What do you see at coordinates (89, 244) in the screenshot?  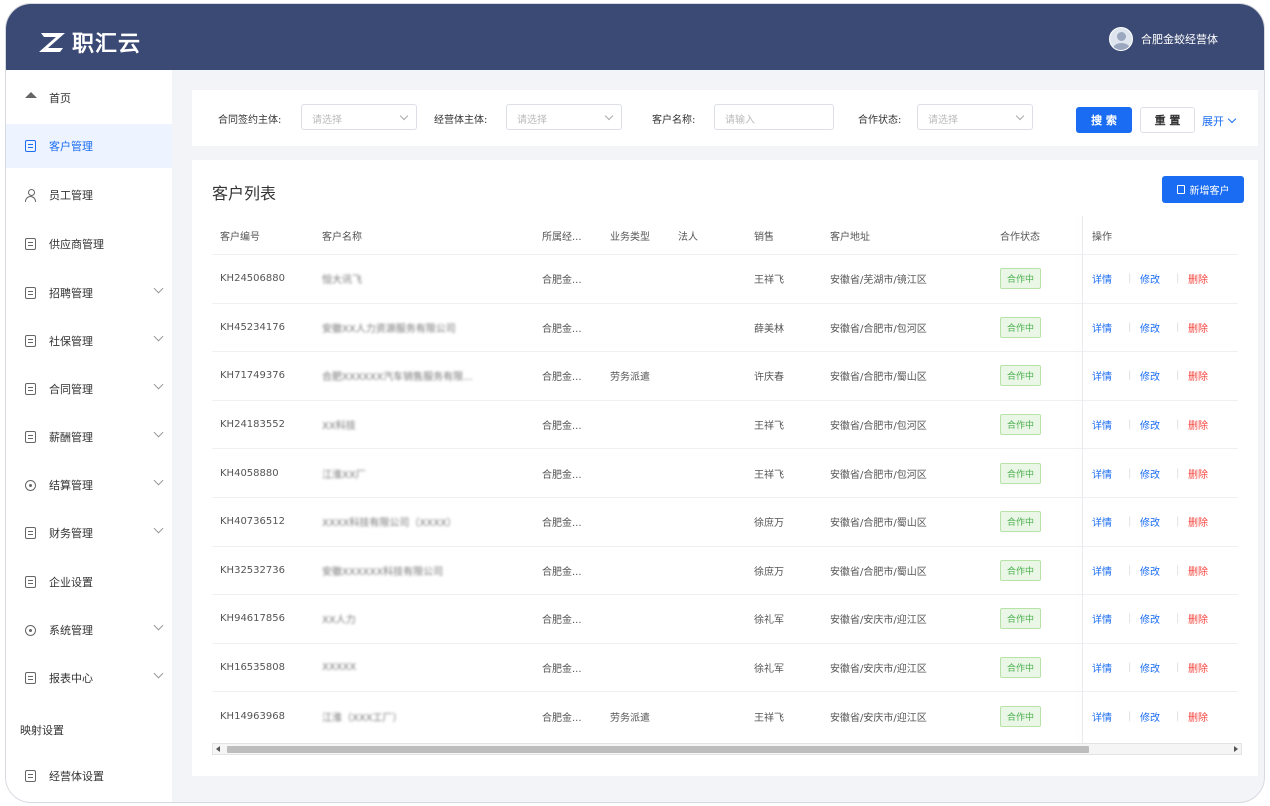 I see `sidebar-item-suppliers: 供应商管理` at bounding box center [89, 244].